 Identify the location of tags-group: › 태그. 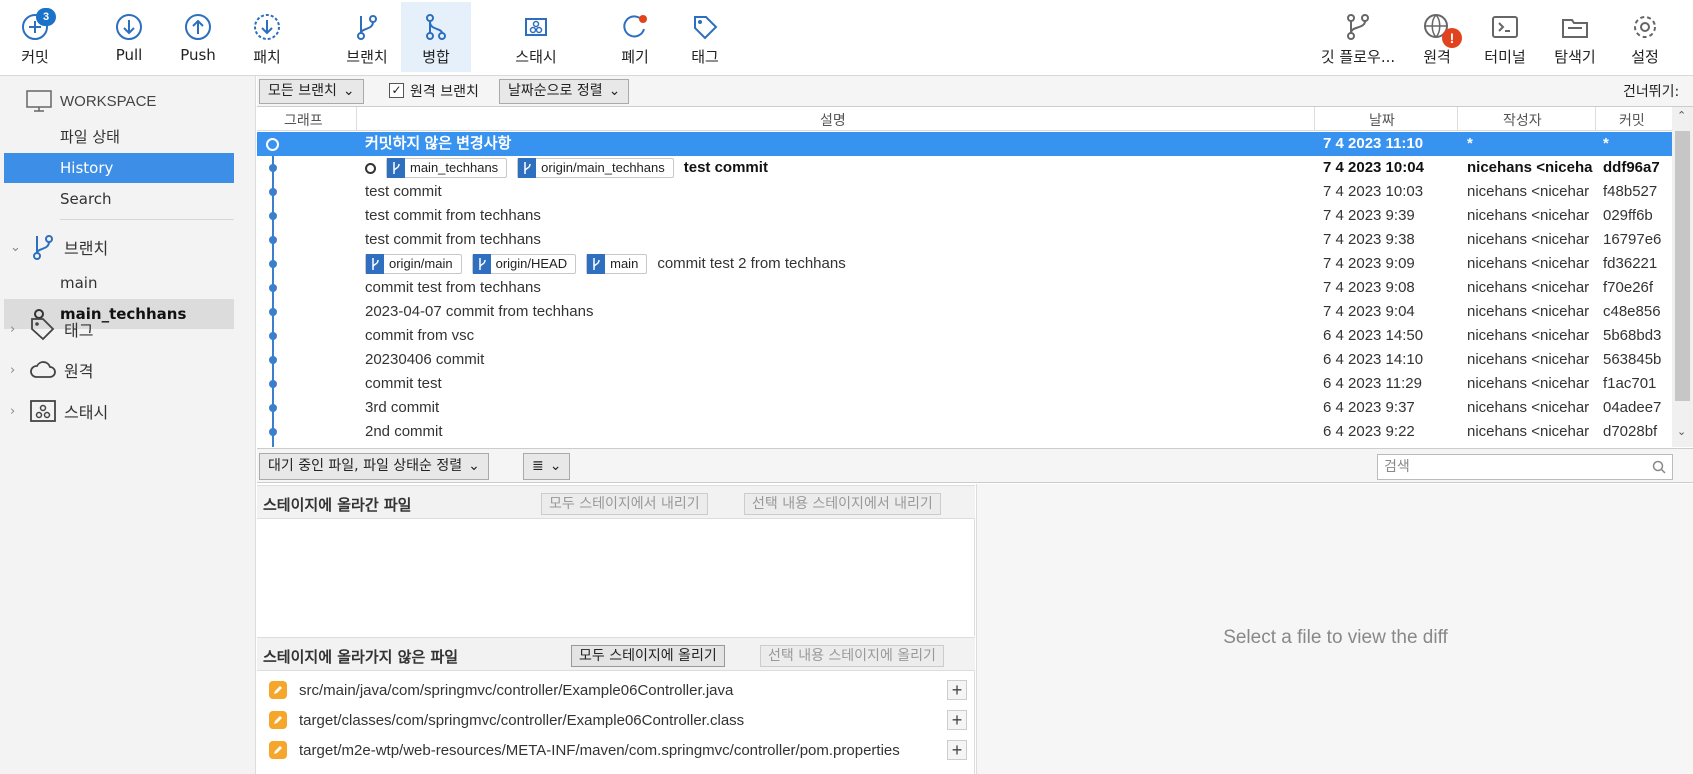
(51, 329).